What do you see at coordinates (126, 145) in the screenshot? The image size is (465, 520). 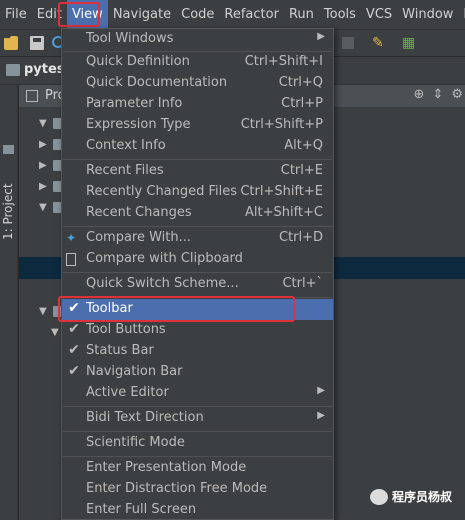 I see `menu-item-label: Context Info` at bounding box center [126, 145].